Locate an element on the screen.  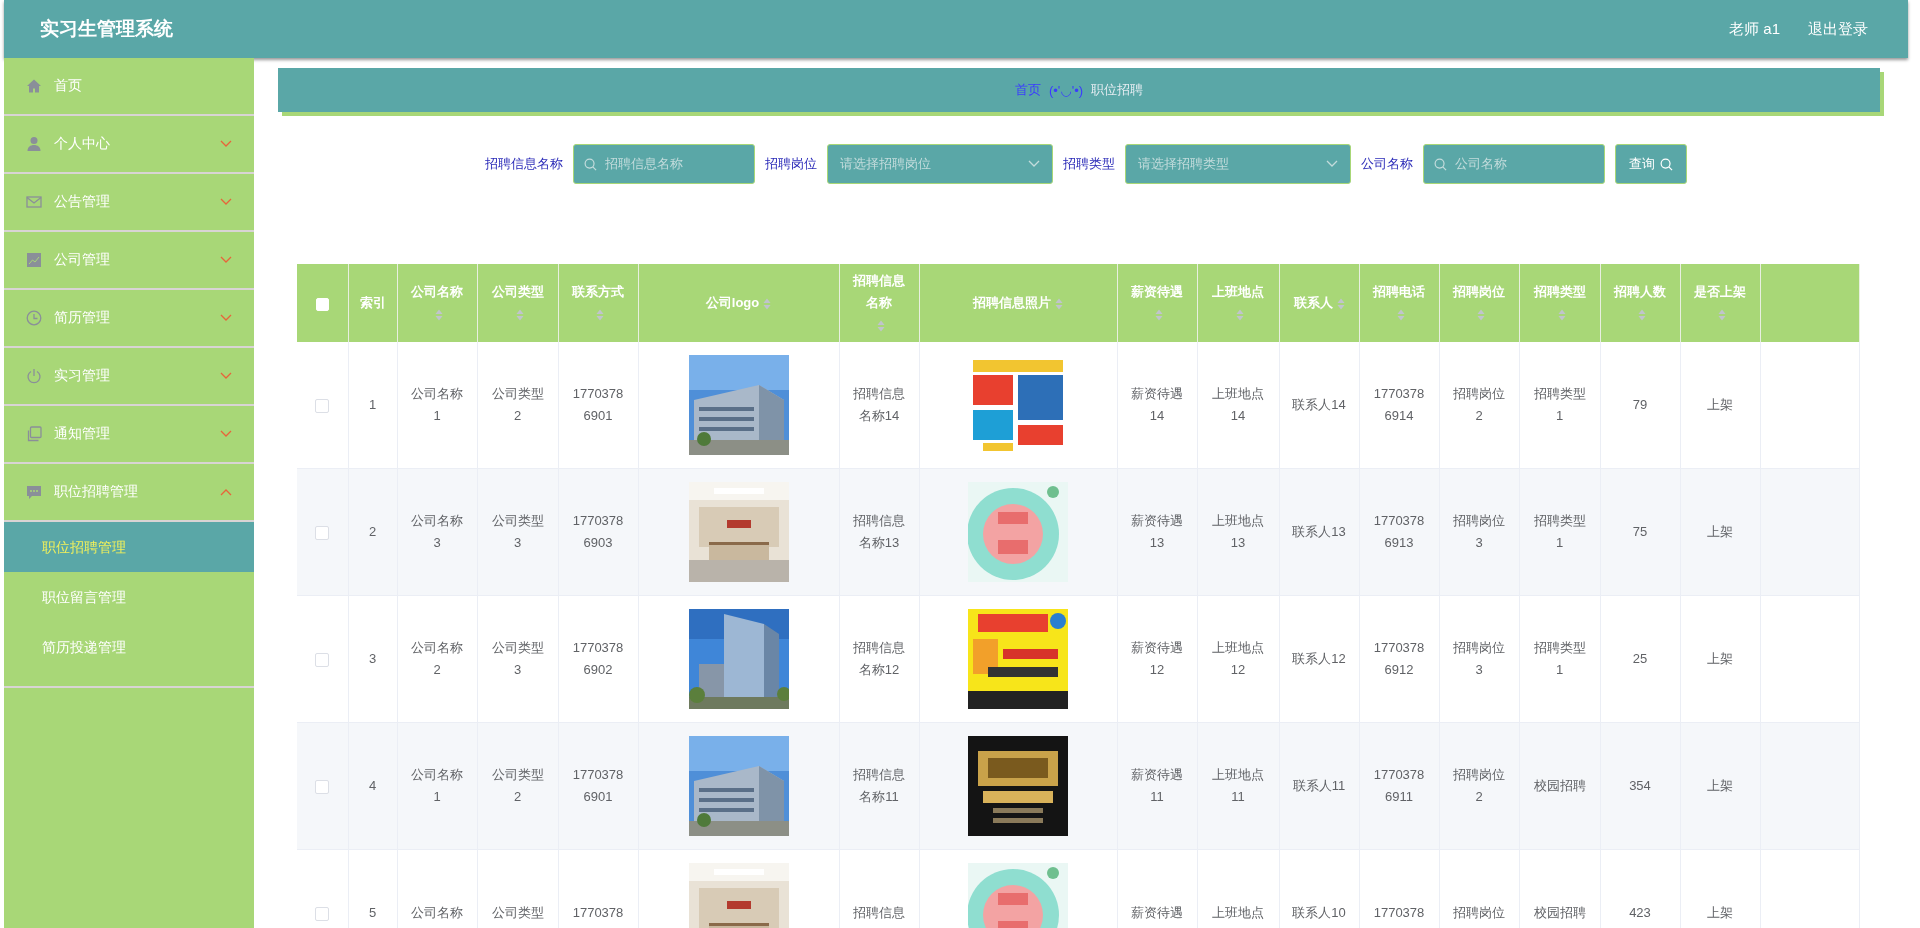
table-cell-text: 17703786903 is located at coordinates (598, 532).